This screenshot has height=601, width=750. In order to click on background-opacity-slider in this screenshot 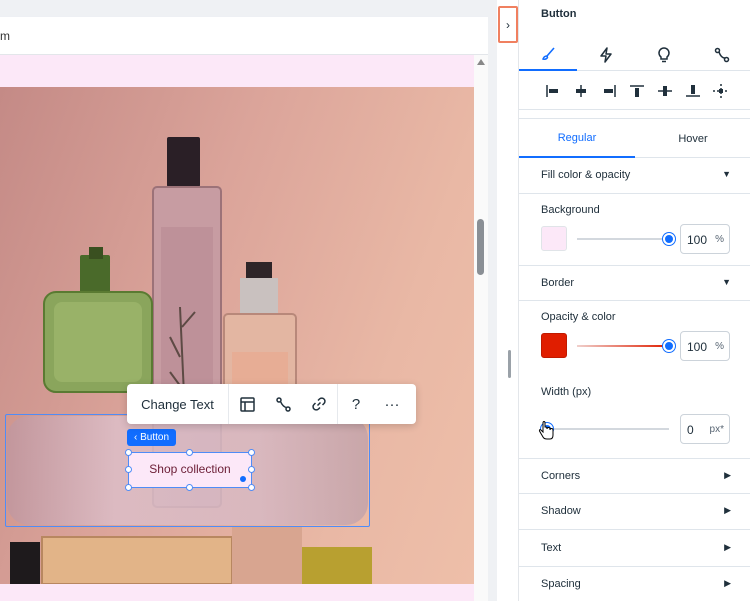, I will do `click(623, 239)`.